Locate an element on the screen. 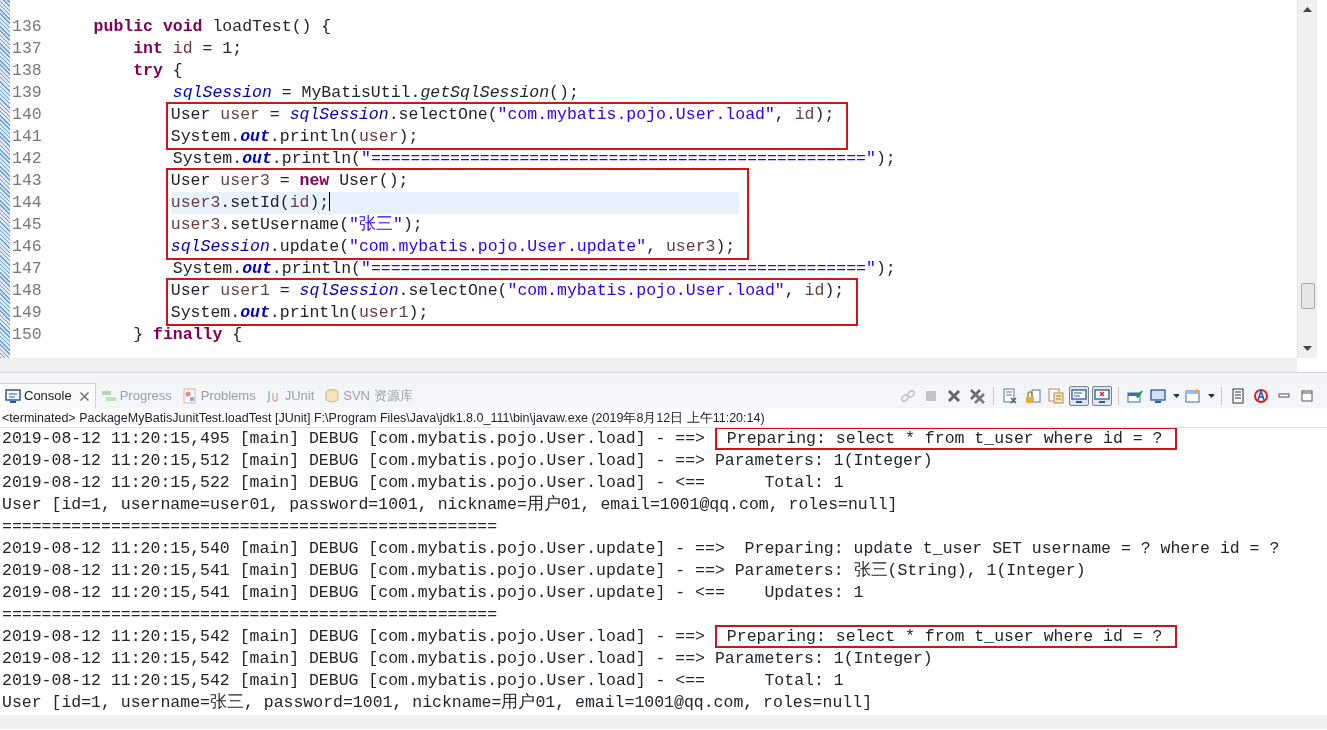 The width and height of the screenshot is (1327, 730). console-line: User [id=1, username=user01, password=1001, nickname=用户01, email=1001@qq.com, roles=null] is located at coordinates (450, 505).